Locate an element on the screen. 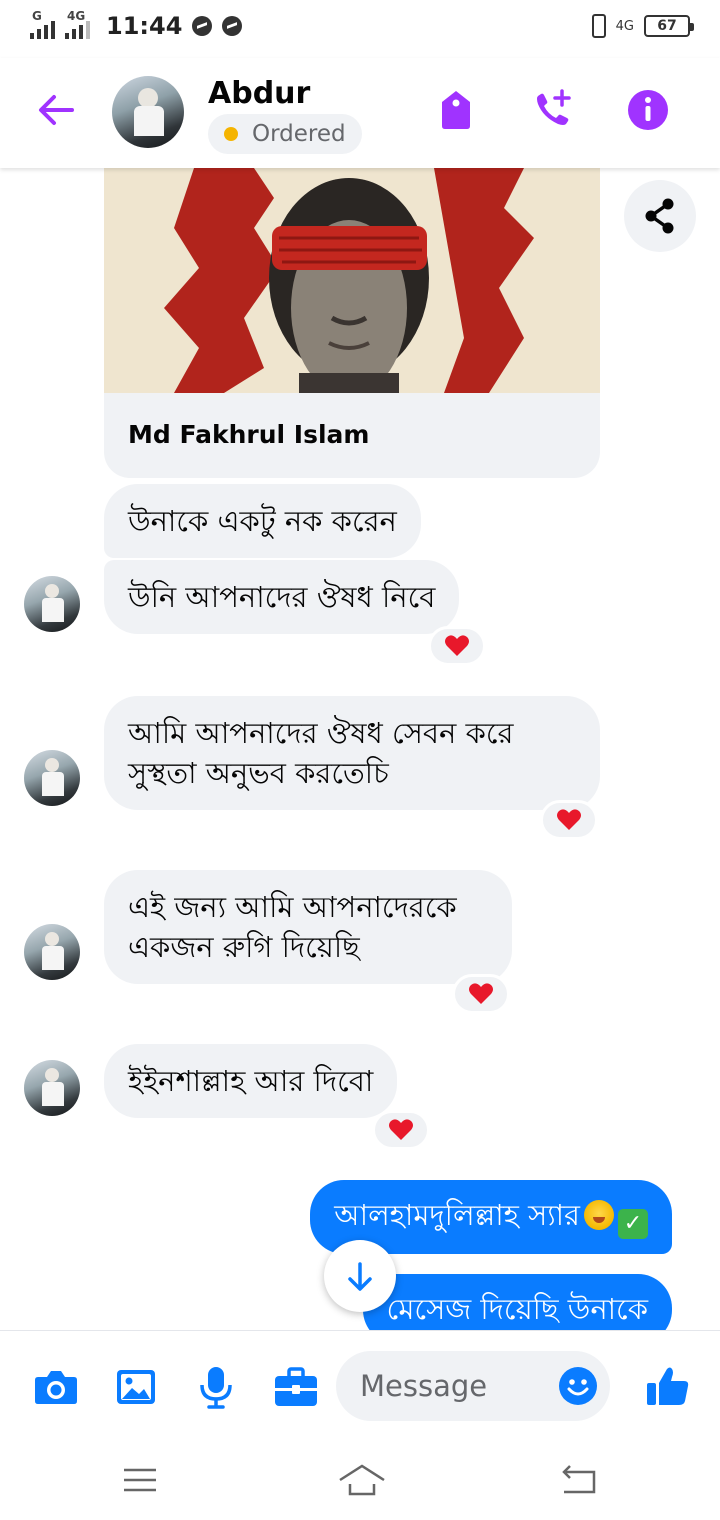  message-bubble-incoming: উনাকে একটু নক করেন is located at coordinates (262, 521).